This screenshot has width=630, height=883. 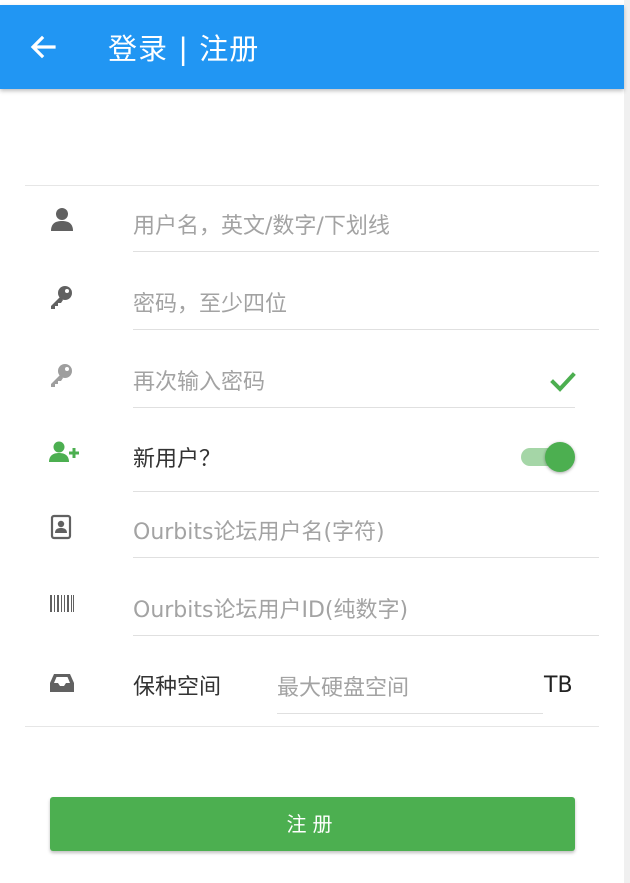 I want to click on page-title: 登录 | 注册, so click(x=184, y=49).